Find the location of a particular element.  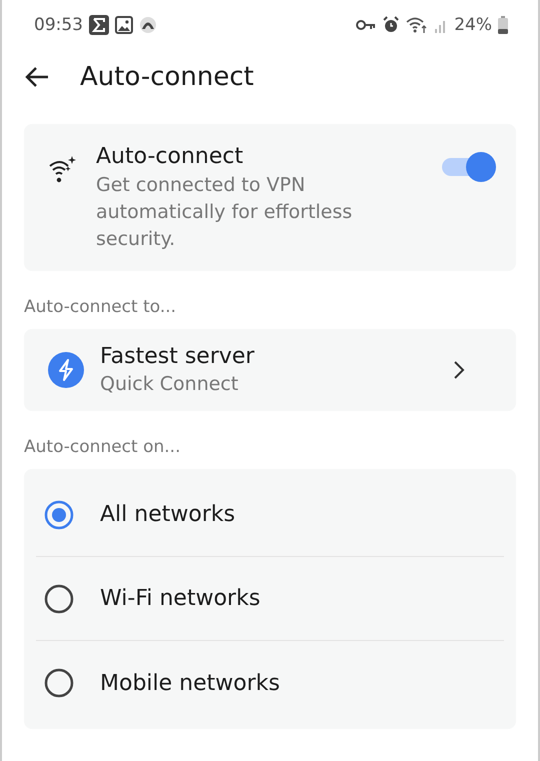

wifi-sparkle-icon is located at coordinates (63, 169).